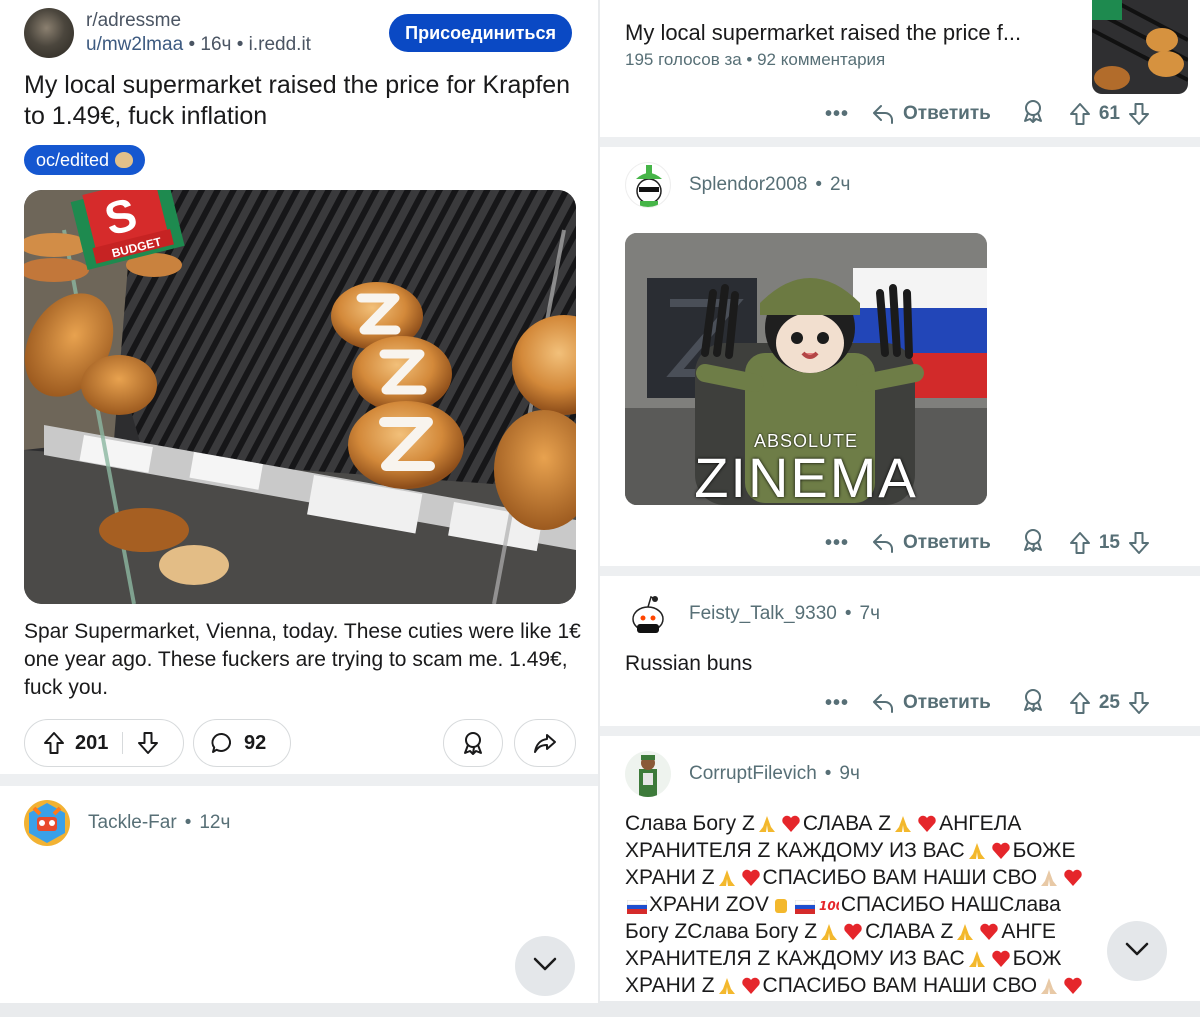 Image resolution: width=1200 pixels, height=1017 pixels. What do you see at coordinates (795, 850) in the screenshot?
I see `text-run: ХРАНИТЕЛЯ Z КАЖДОМУ ИЗ ВАС` at bounding box center [795, 850].